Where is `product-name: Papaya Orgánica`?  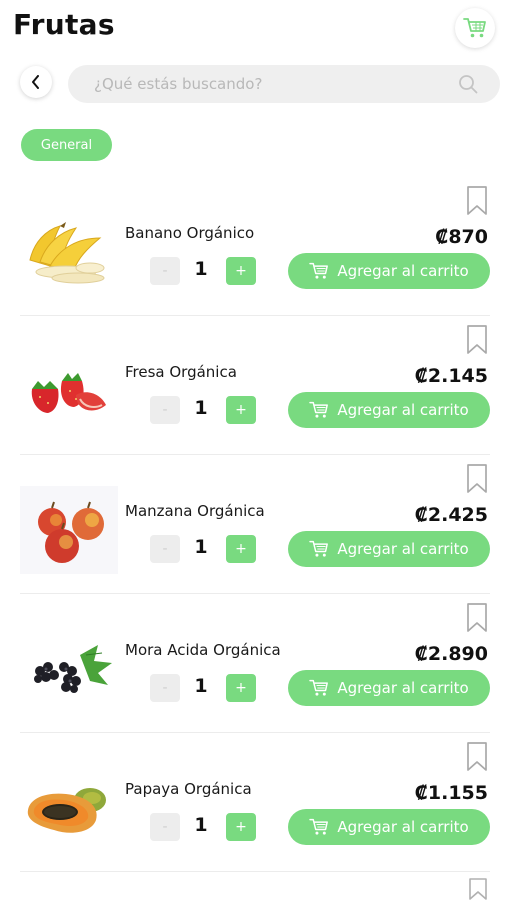 product-name: Papaya Orgánica is located at coordinates (188, 789).